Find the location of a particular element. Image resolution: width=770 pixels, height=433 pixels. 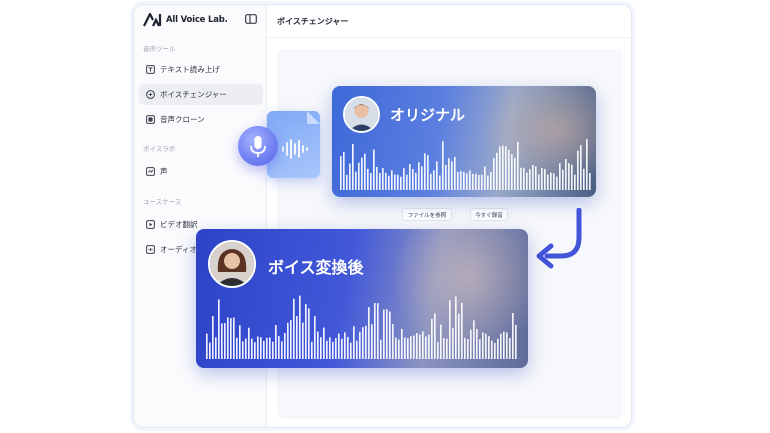

page-title: ボイスチェンジャー is located at coordinates (313, 21).